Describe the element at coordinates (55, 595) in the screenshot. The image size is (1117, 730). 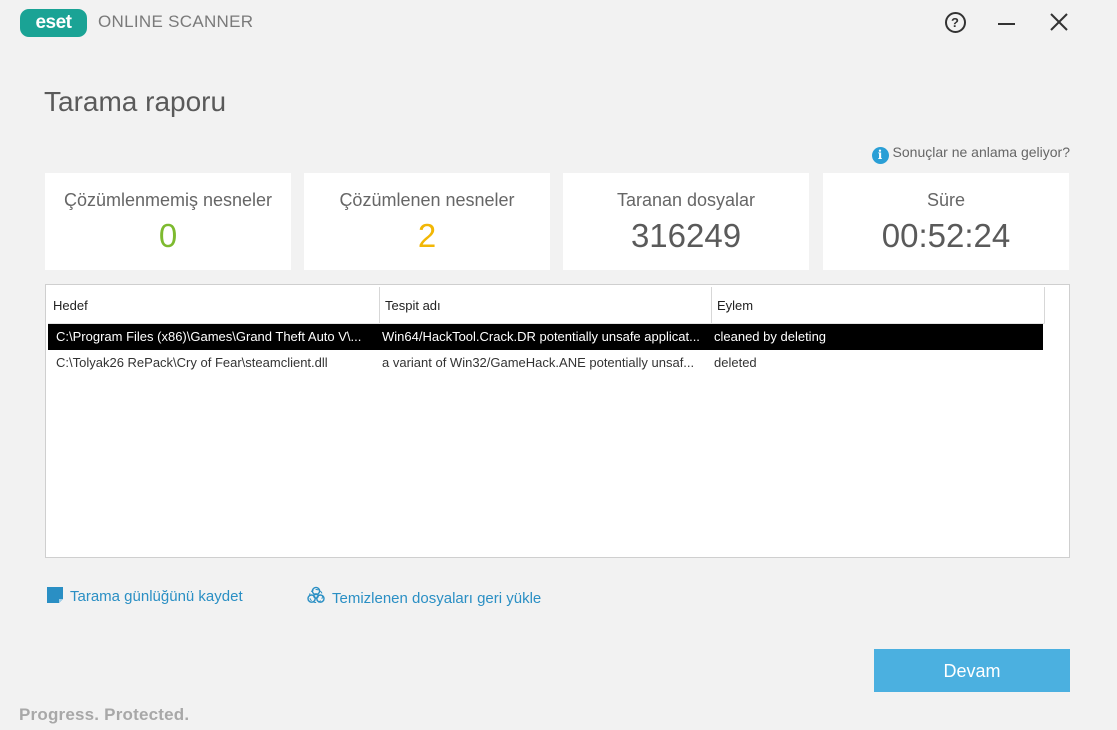
I see `save-icon` at that location.